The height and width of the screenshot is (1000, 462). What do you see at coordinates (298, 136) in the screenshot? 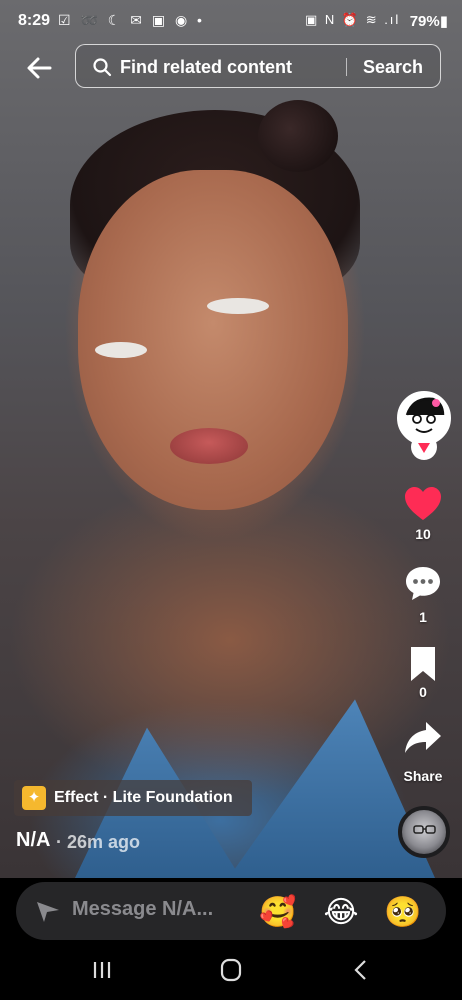
I see `hair-bun` at bounding box center [298, 136].